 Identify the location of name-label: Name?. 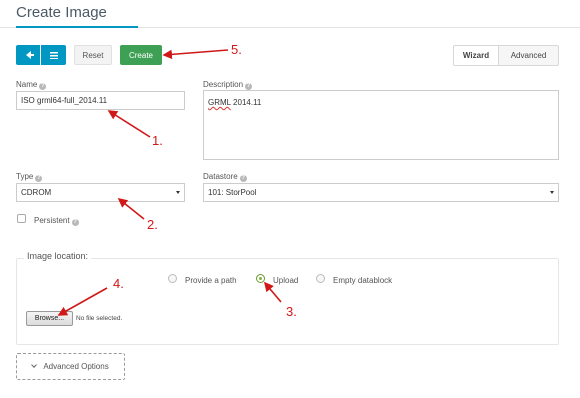
(31, 85).